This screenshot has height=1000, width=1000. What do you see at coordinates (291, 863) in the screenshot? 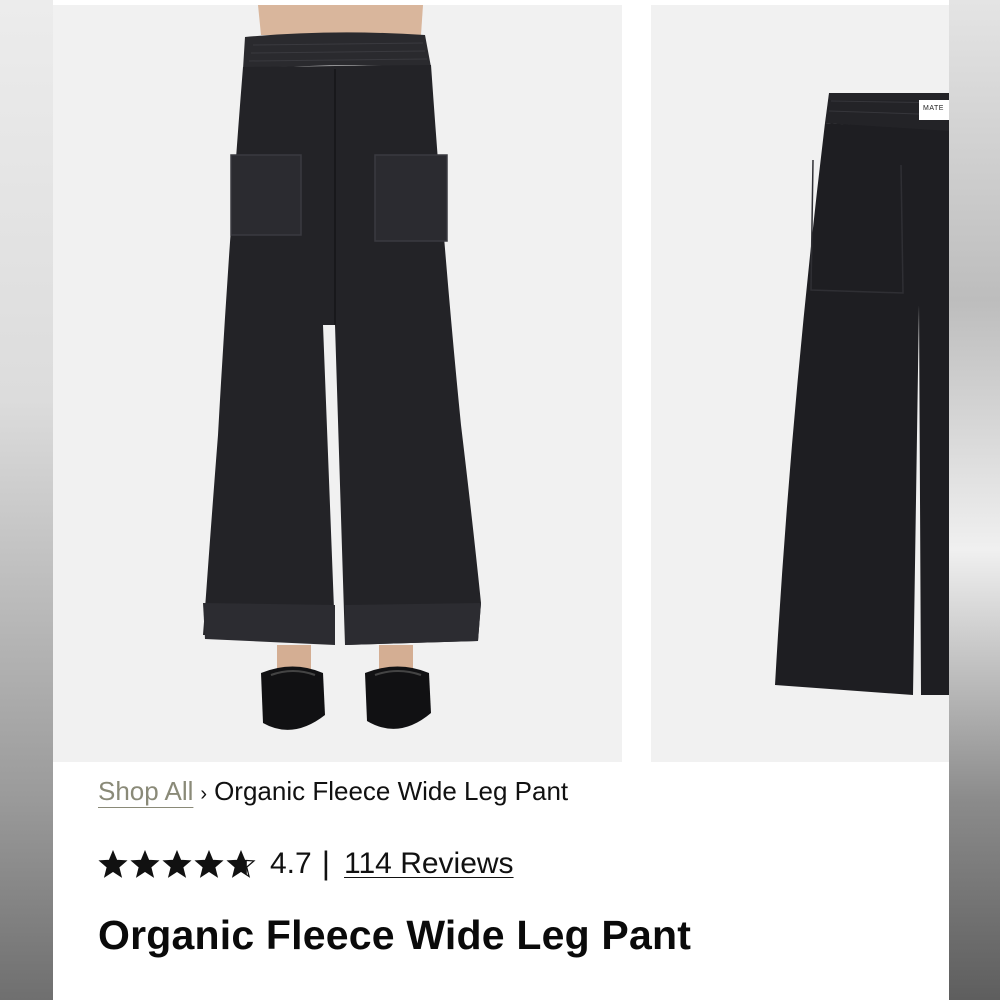
I see `rating-value: 4.7` at bounding box center [291, 863].